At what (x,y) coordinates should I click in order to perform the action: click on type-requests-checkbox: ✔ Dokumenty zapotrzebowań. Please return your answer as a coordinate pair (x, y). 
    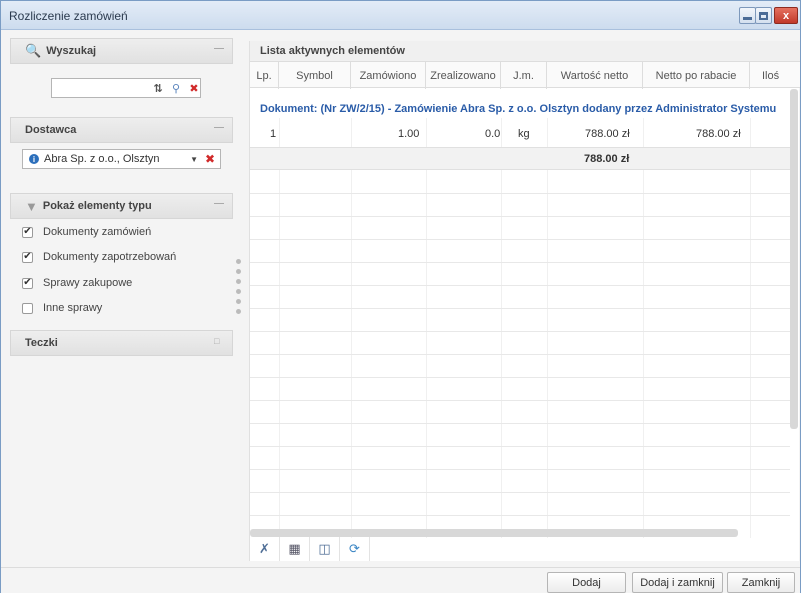
    Looking at the image, I should click on (99, 257).